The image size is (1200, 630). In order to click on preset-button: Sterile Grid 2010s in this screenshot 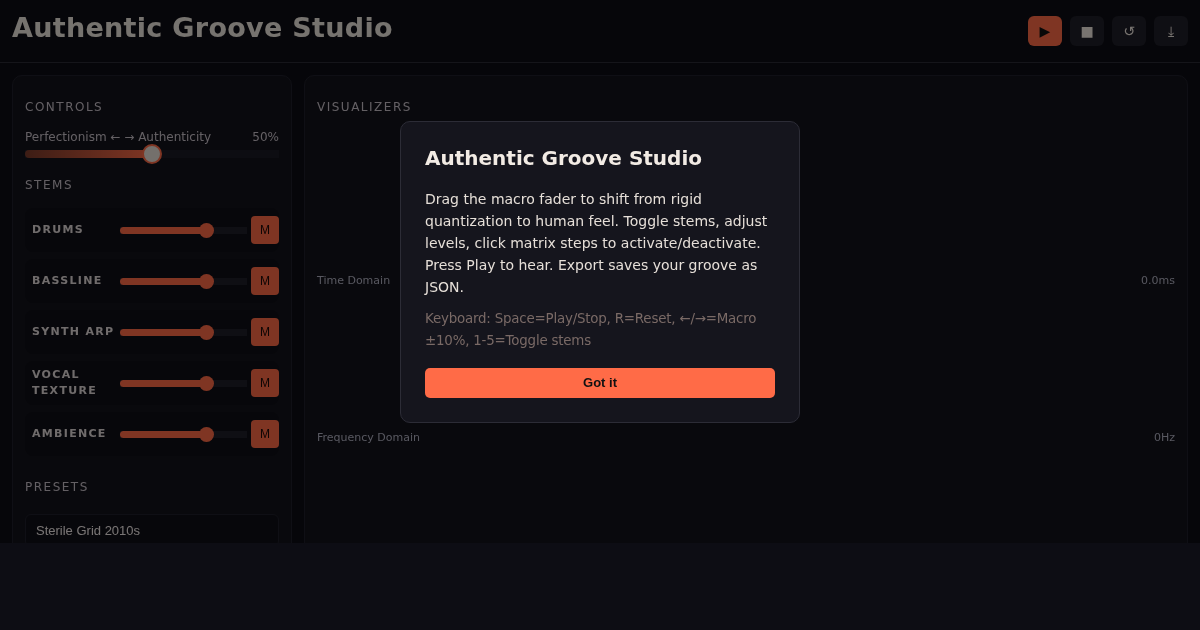, I will do `click(152, 528)`.